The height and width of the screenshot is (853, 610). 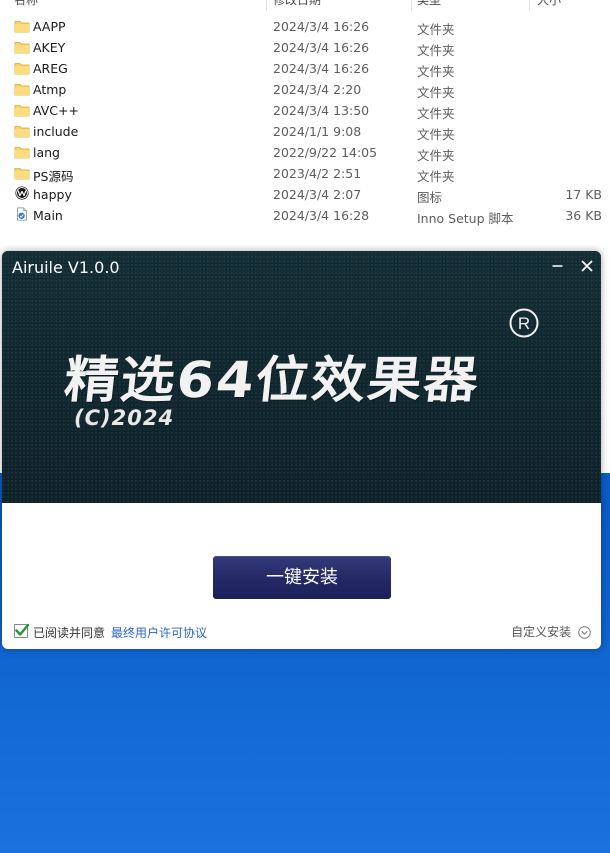 What do you see at coordinates (321, 110) in the screenshot?
I see `file-date: 2024/3/4 13:50` at bounding box center [321, 110].